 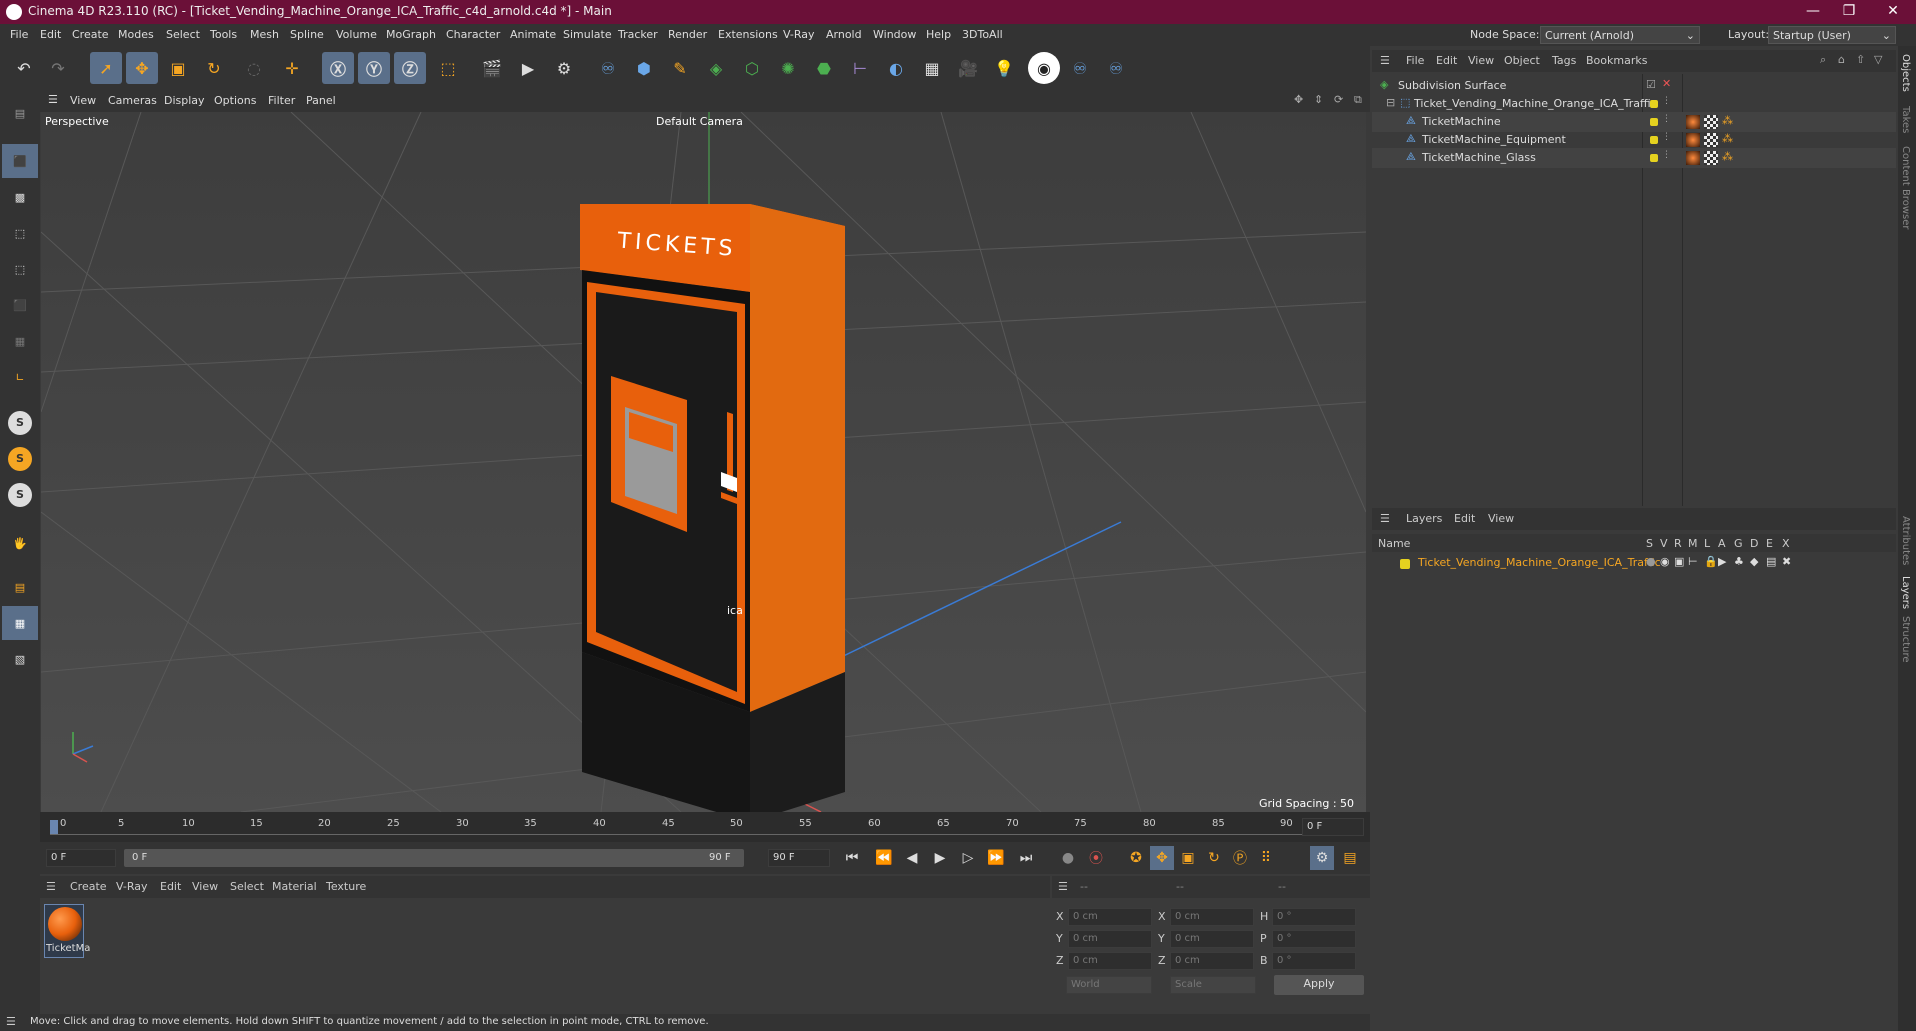 I want to click on tab-objects: Objects, so click(x=1905, y=73).